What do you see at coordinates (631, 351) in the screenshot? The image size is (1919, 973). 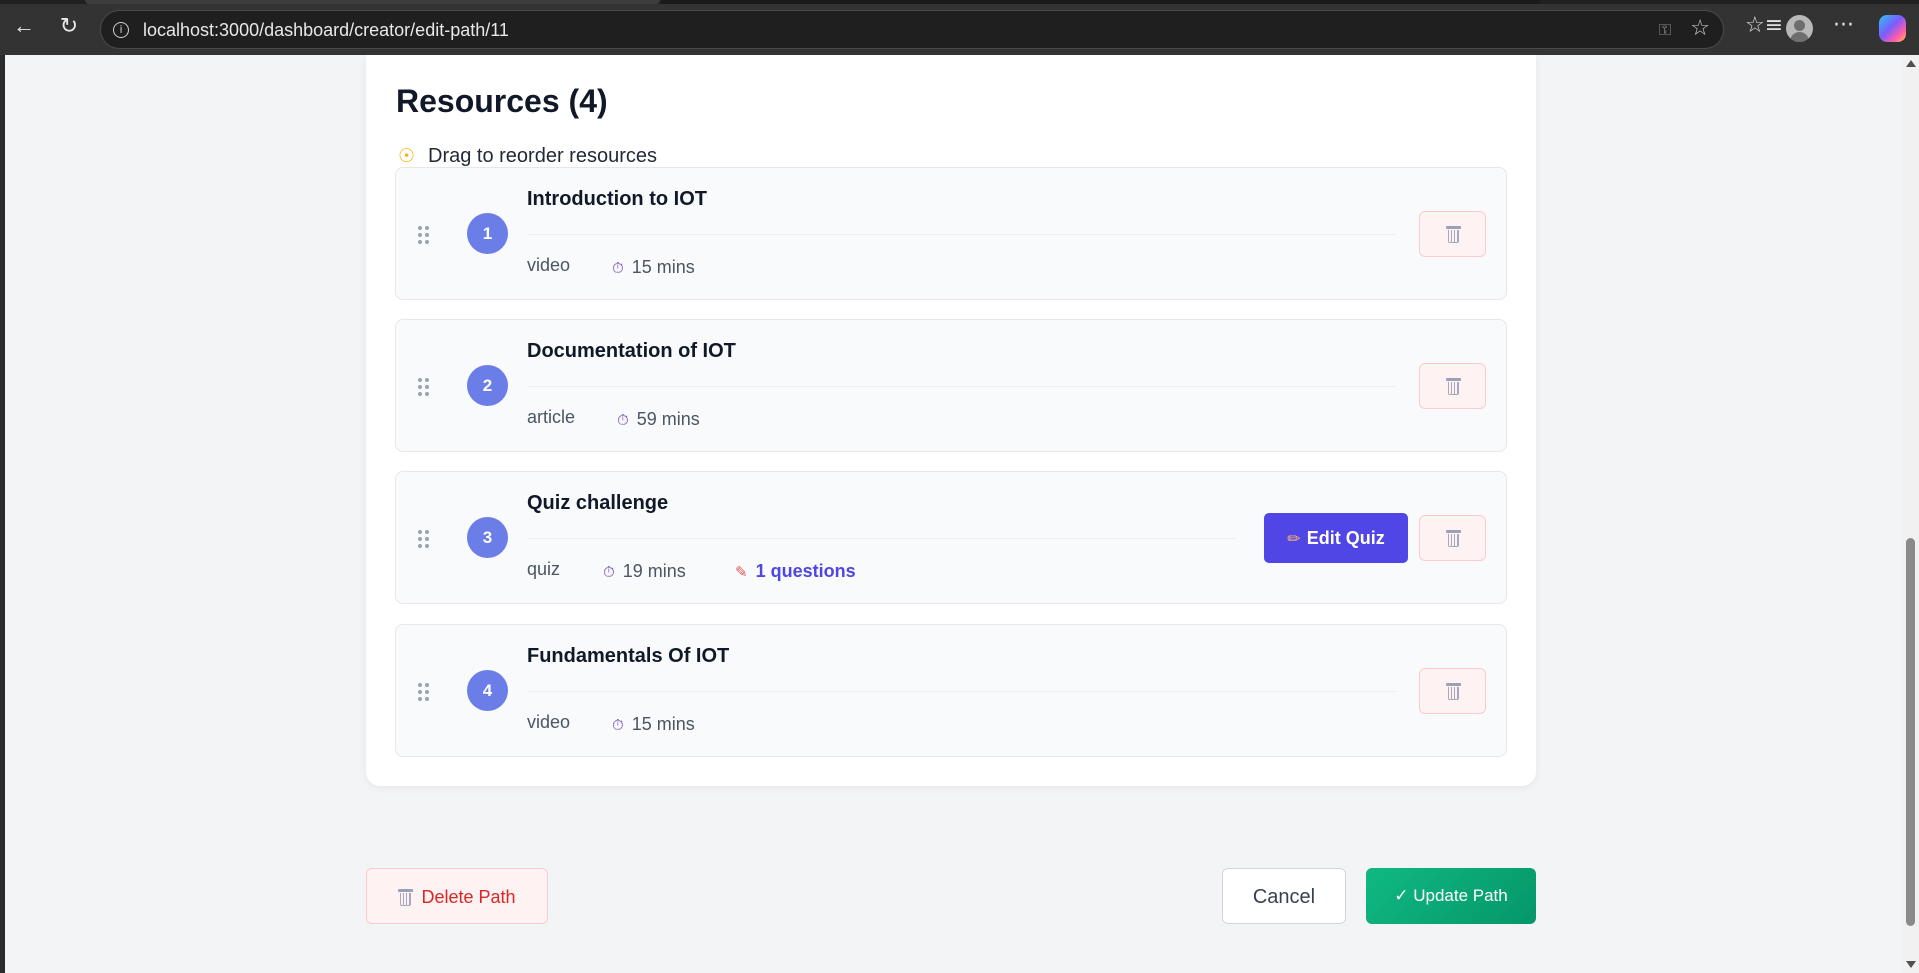 I see `resource-title: Documentation of IOT` at bounding box center [631, 351].